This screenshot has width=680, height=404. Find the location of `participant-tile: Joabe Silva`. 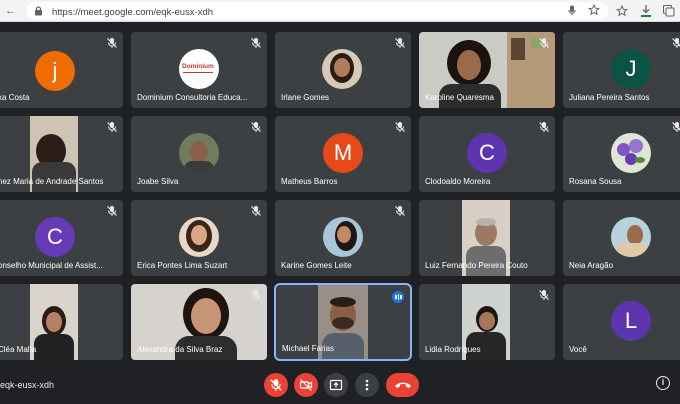

participant-tile: Joabe Silva is located at coordinates (199, 154).